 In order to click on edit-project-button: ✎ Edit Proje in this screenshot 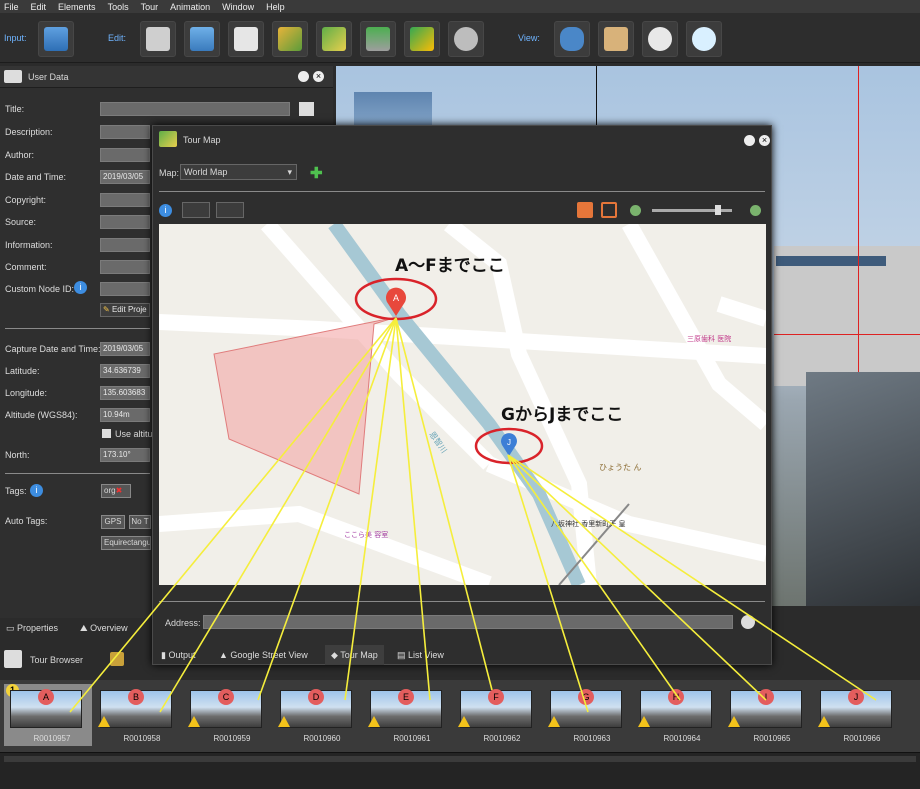, I will do `click(125, 310)`.